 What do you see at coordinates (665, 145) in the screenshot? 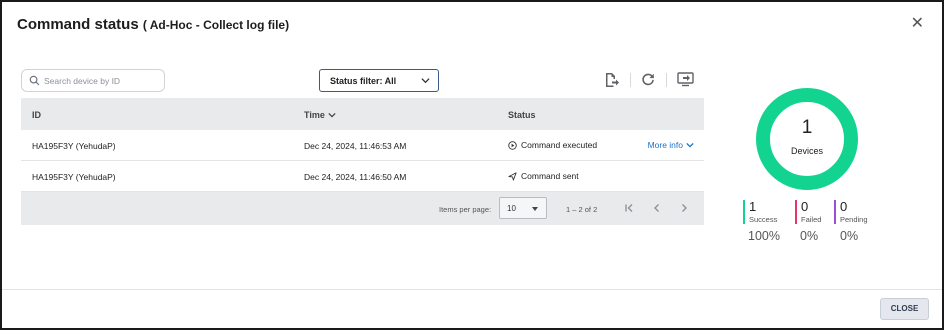
I see `more-info-label: More info` at bounding box center [665, 145].